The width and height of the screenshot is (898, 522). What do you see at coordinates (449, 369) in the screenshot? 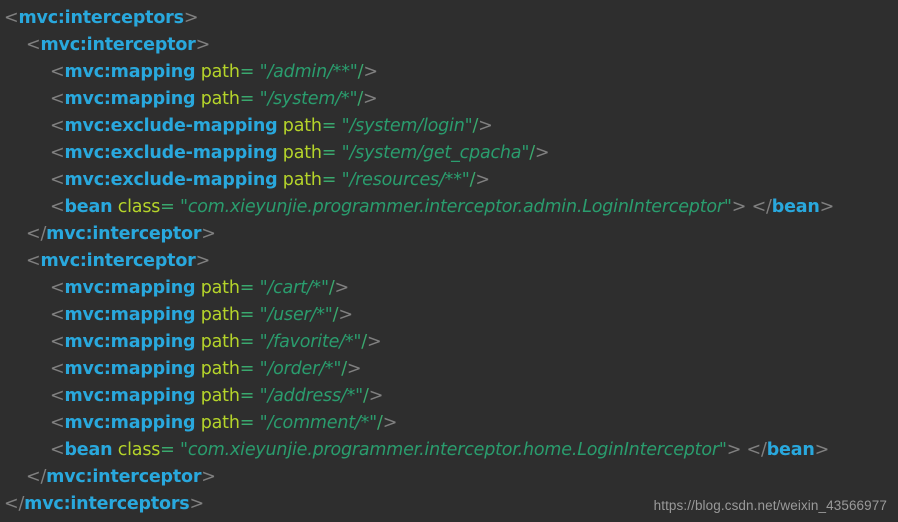
I see `code-line: <mvc:mapping path= "/order/*"/>` at bounding box center [449, 369].